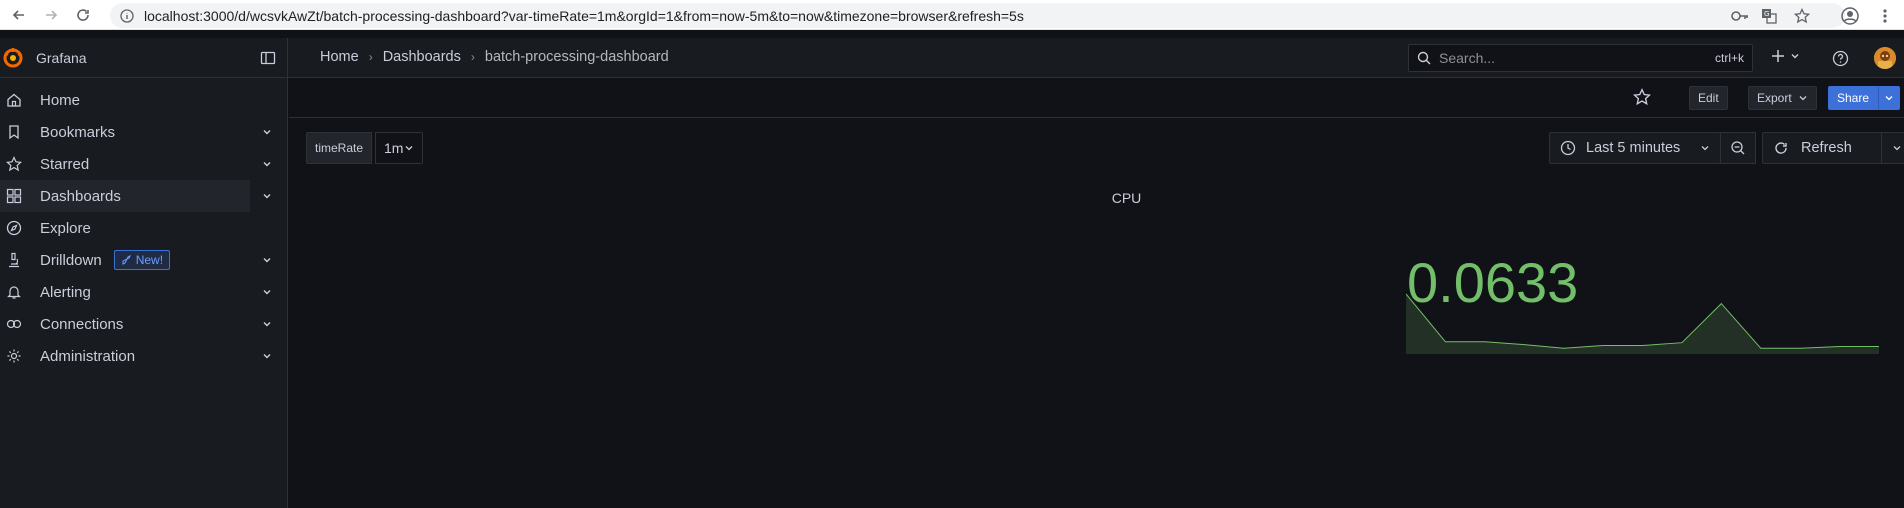  Describe the element at coordinates (14, 228) in the screenshot. I see `compass-icon` at that location.